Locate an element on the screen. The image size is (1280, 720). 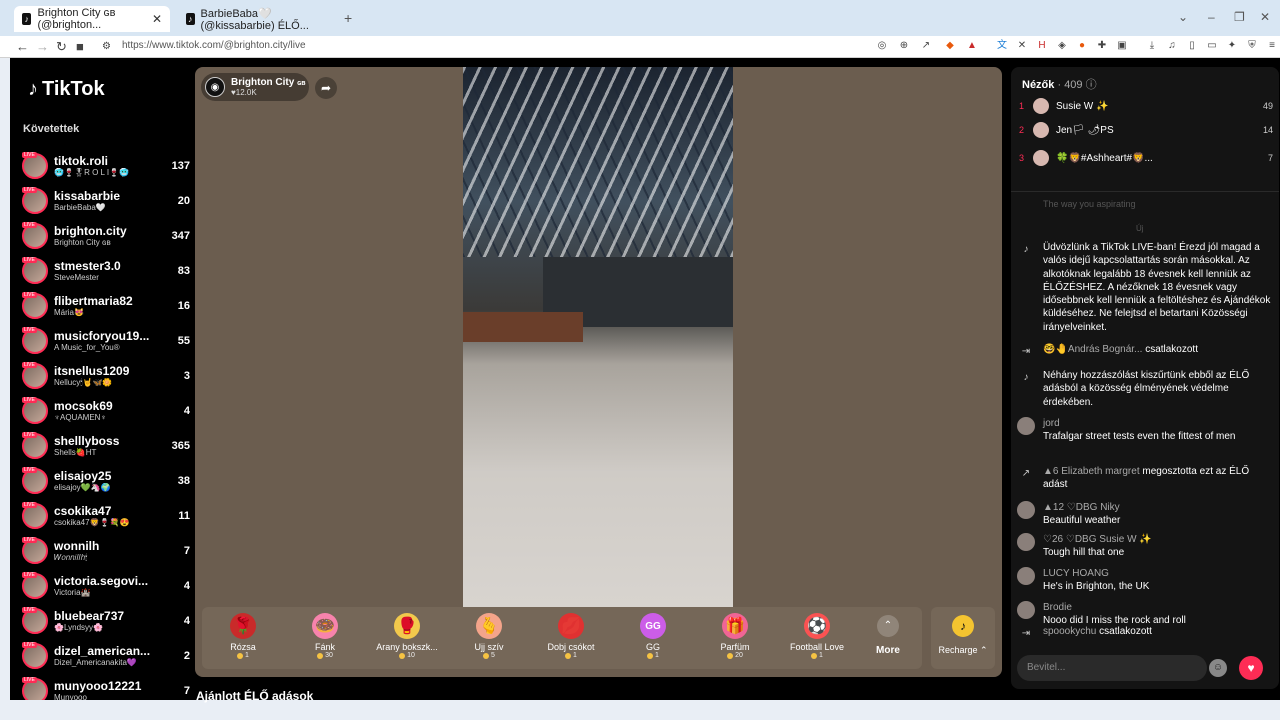
gift-item: 🍩 Fánk 30 is located at coordinates (325, 638).